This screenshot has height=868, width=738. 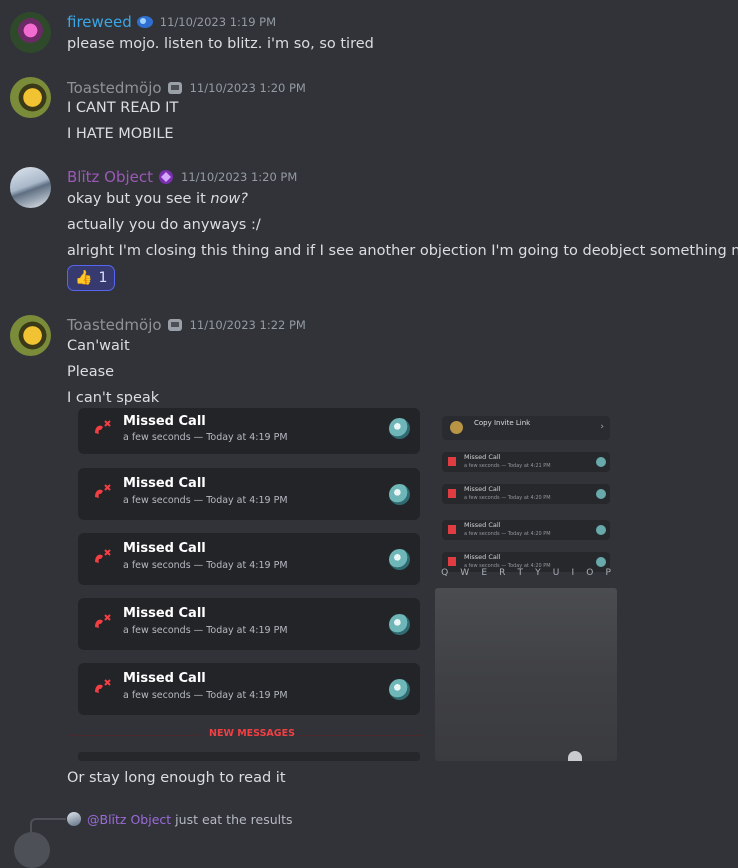 What do you see at coordinates (538, 573) in the screenshot?
I see `key: Y` at bounding box center [538, 573].